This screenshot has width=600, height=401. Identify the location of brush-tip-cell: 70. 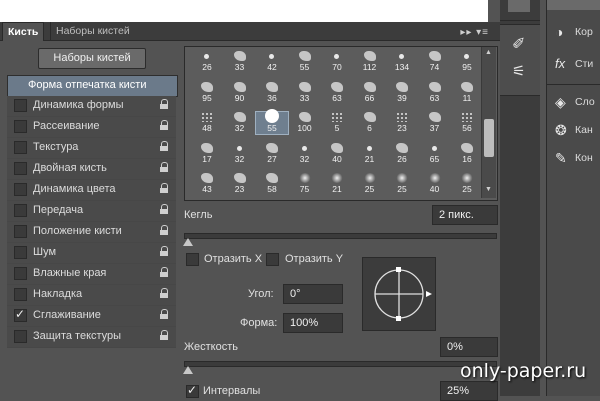
(337, 62).